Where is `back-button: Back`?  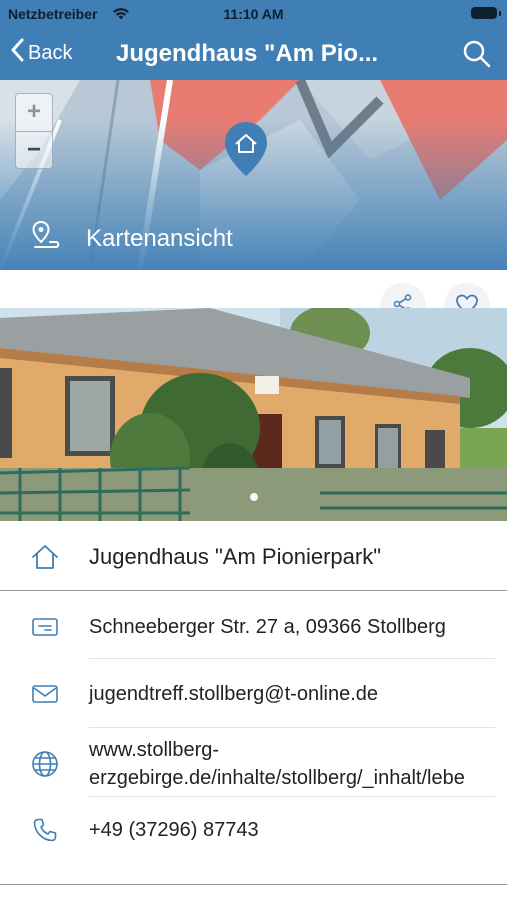 back-button: Back is located at coordinates (41, 53).